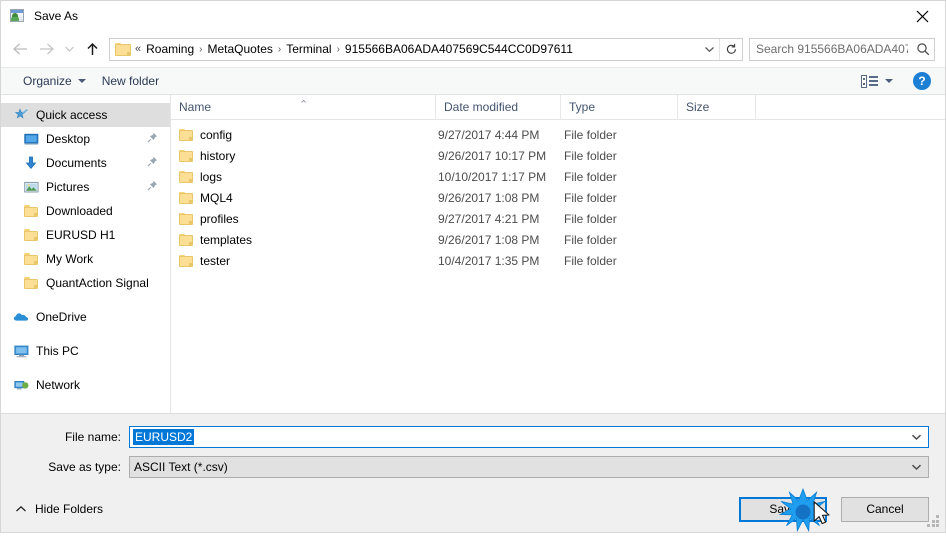 The width and height of the screenshot is (946, 539). What do you see at coordinates (18, 16) in the screenshot?
I see `save-as-icon` at bounding box center [18, 16].